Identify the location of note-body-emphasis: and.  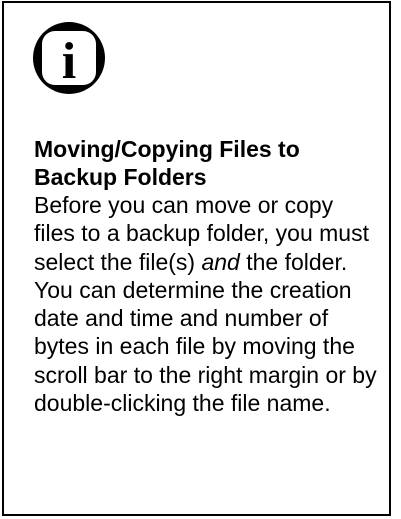
(220, 261).